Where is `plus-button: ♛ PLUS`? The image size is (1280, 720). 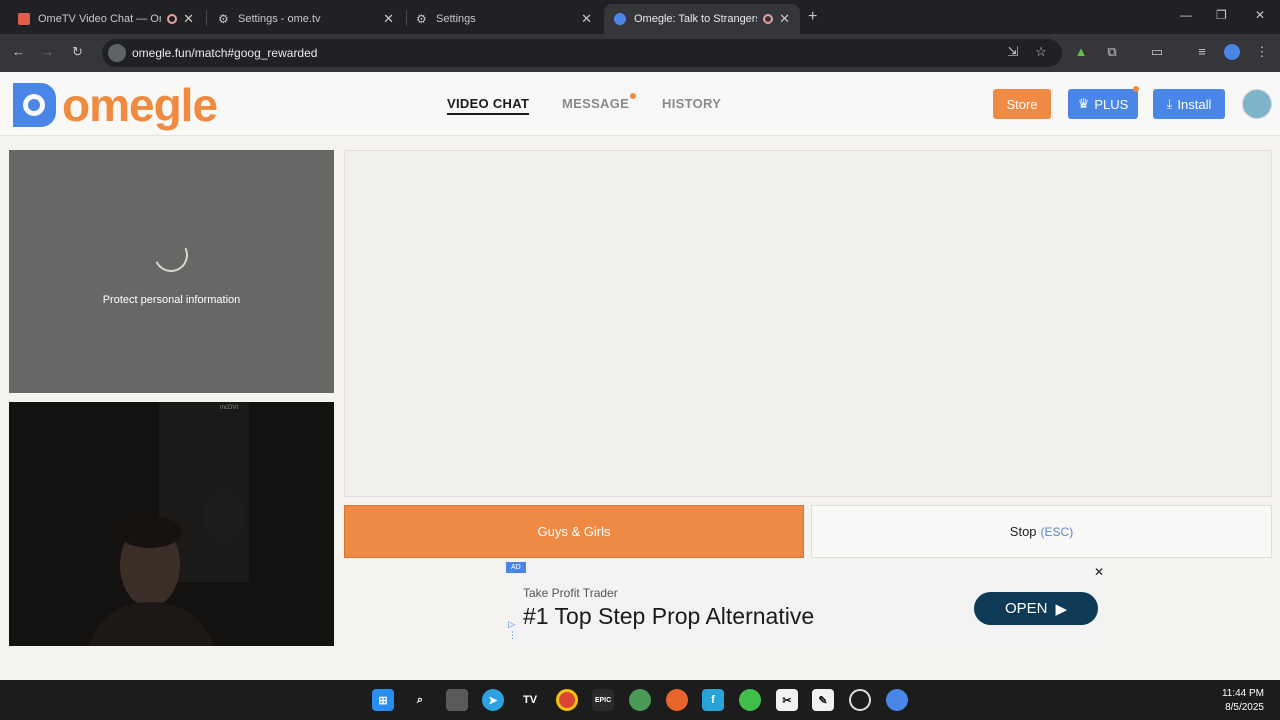 plus-button: ♛ PLUS is located at coordinates (1103, 104).